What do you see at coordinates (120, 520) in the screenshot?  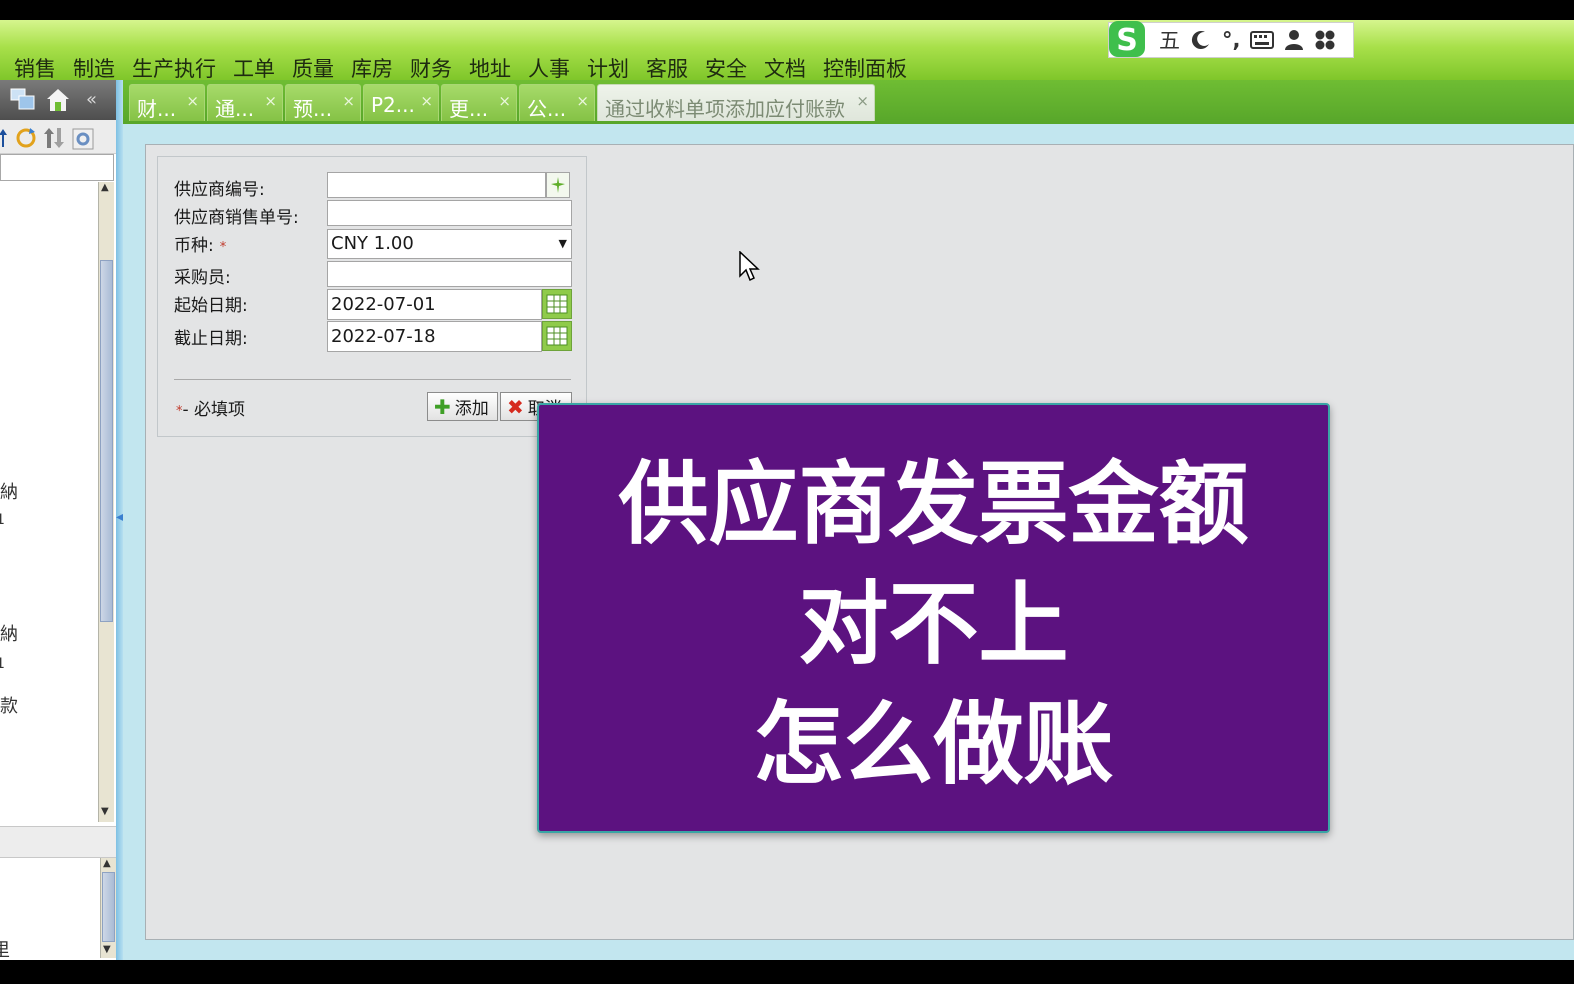 I see `panel-splitter: ◀` at bounding box center [120, 520].